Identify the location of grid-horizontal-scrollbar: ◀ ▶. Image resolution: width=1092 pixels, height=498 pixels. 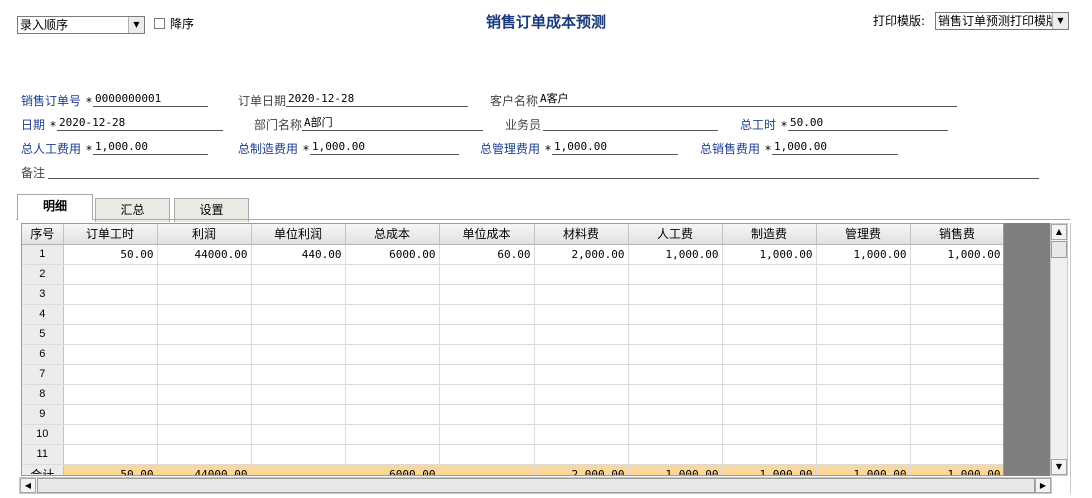
(535, 485).